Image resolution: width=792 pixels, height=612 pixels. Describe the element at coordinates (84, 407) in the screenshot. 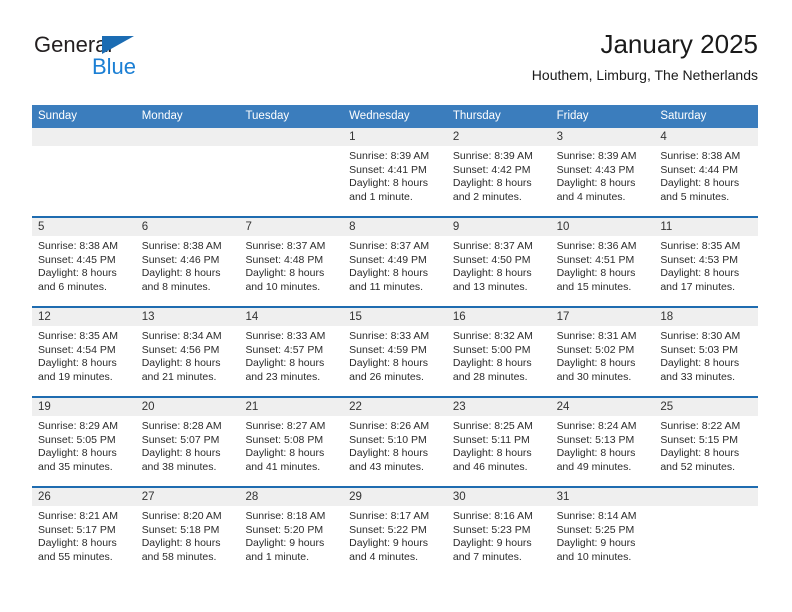

I see `day-number: 19` at that location.